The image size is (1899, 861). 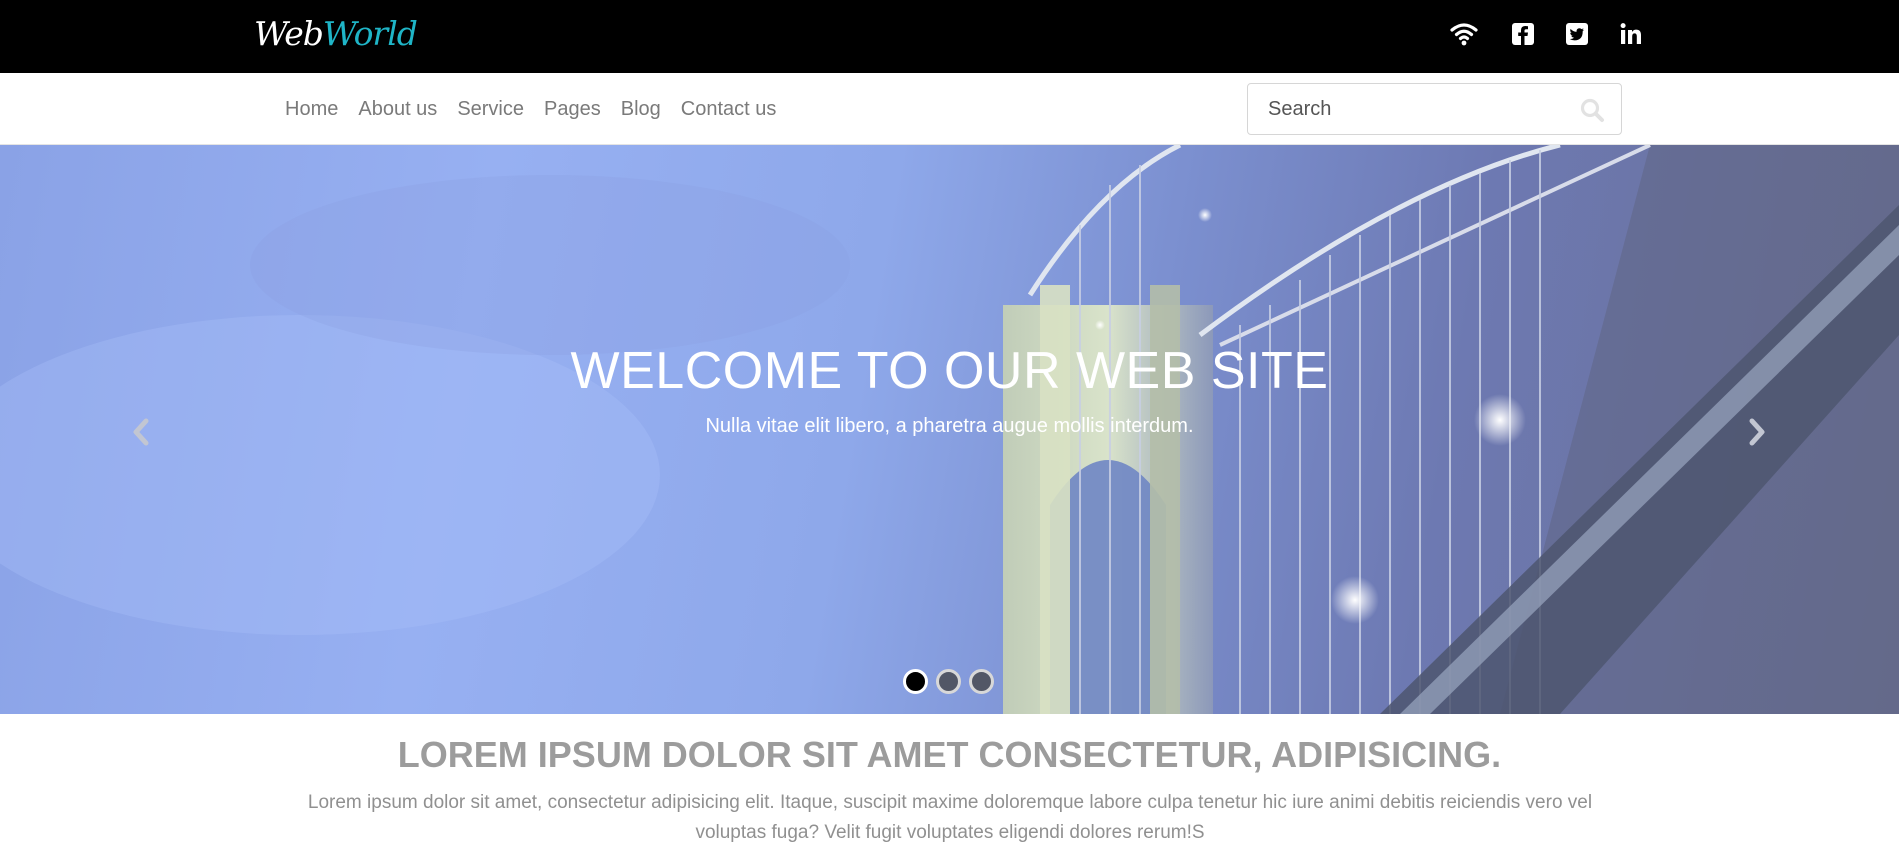 What do you see at coordinates (1592, 110) in the screenshot?
I see `search-icon` at bounding box center [1592, 110].